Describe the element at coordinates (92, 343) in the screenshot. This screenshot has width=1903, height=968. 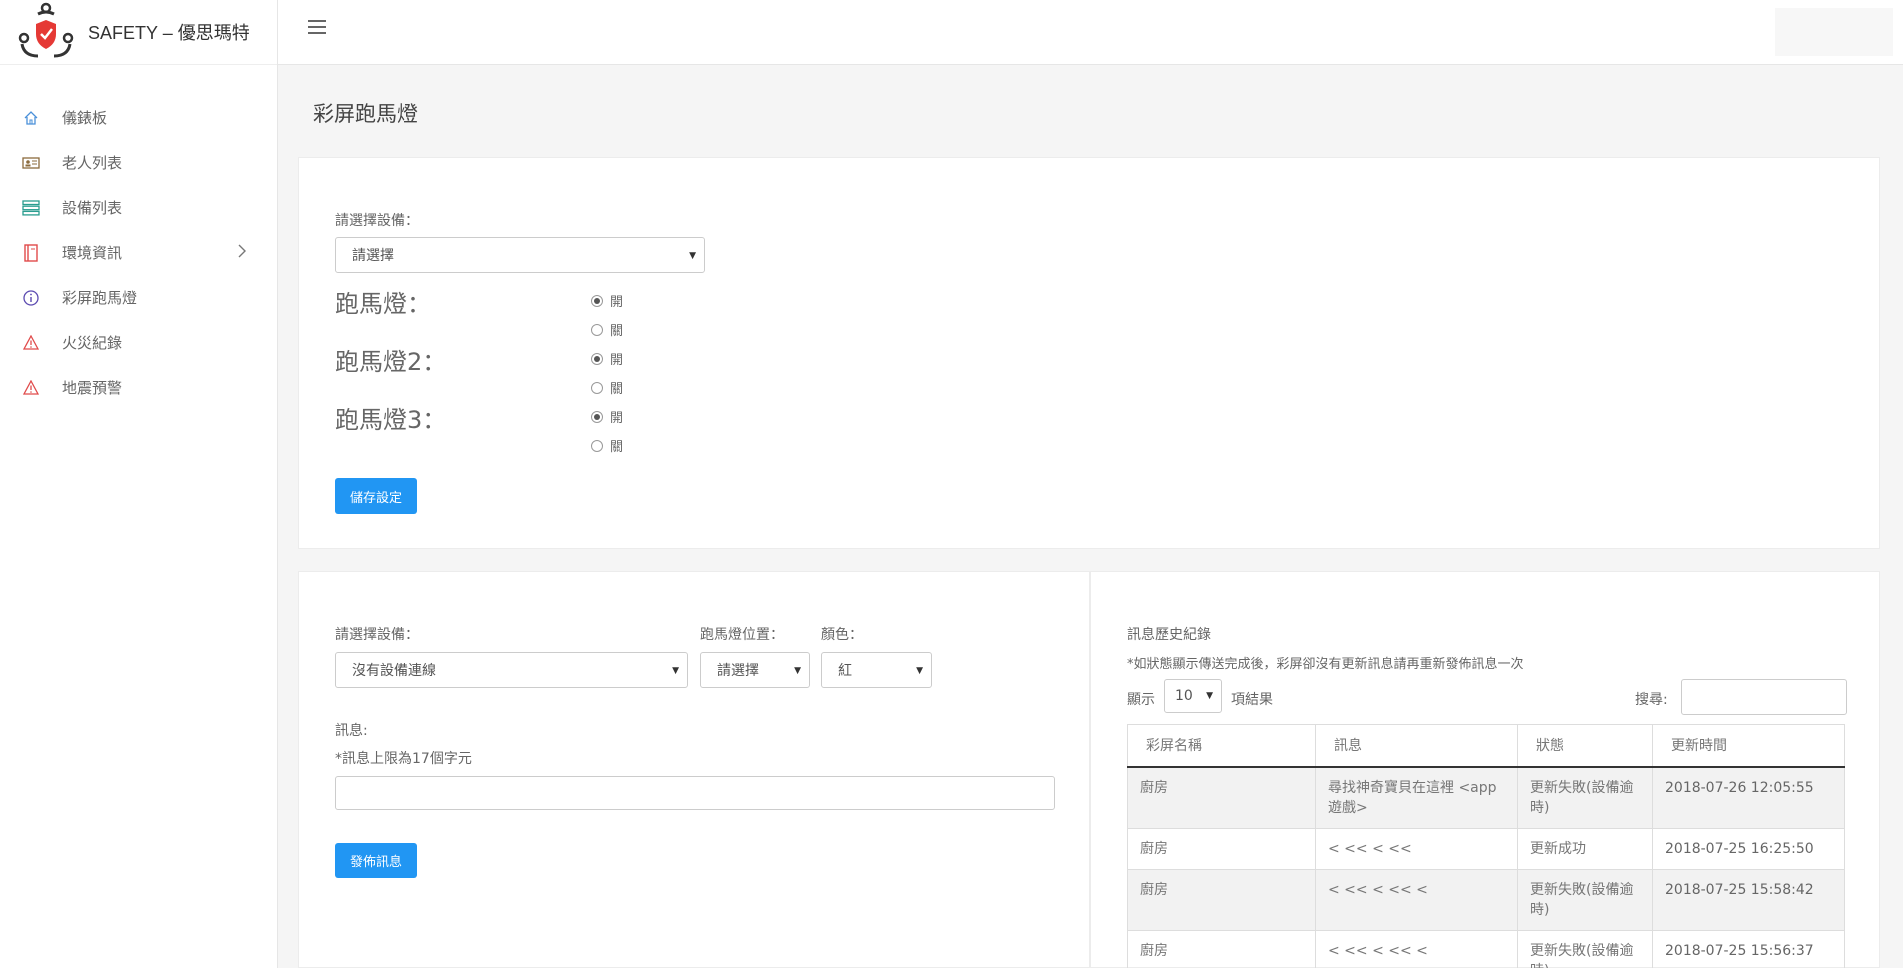
I see `sidebar-item-label: 火災紀錄` at that location.